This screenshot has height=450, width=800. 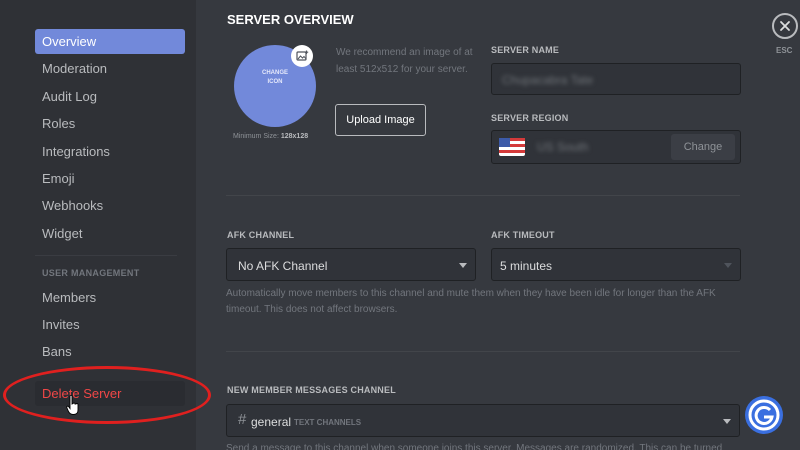 What do you see at coordinates (311, 390) in the screenshot?
I see `new-member-channel-label: NEW MEMBER MESSAGES CHANNEL` at bounding box center [311, 390].